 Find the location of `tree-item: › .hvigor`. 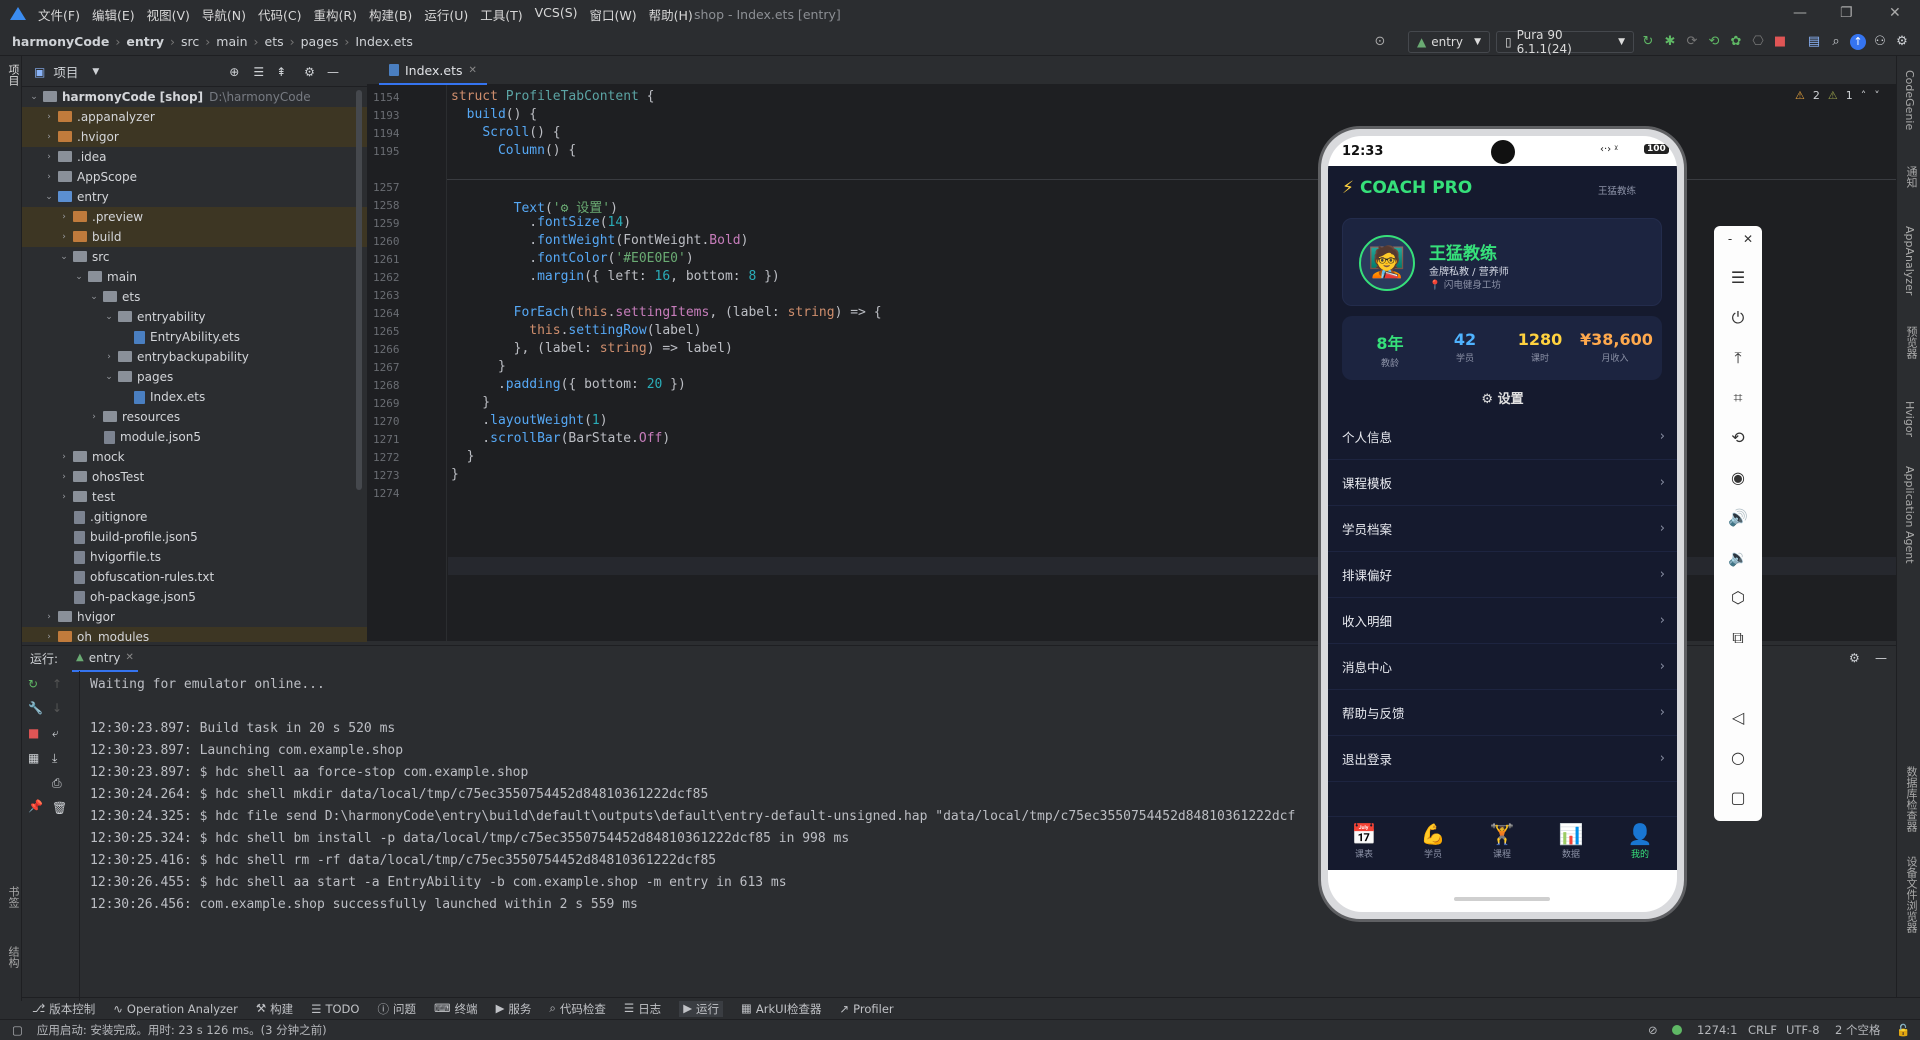

tree-item: › .hvigor is located at coordinates (194, 137).